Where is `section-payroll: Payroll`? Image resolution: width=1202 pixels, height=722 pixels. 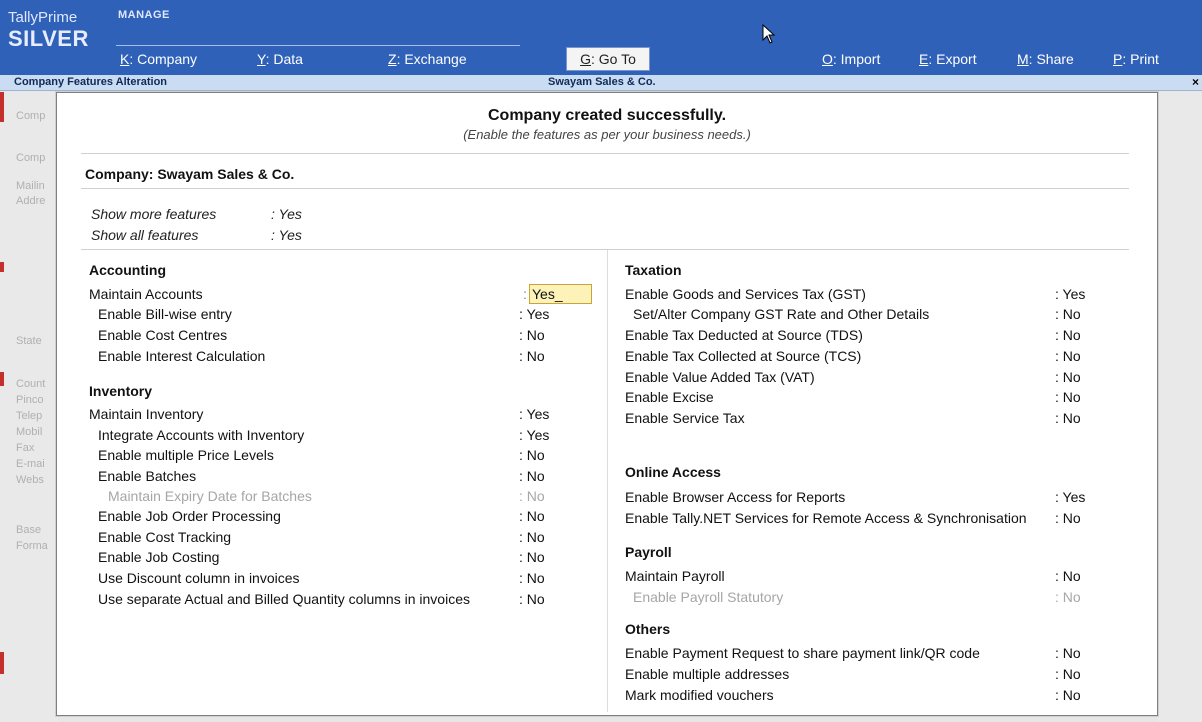 section-payroll: Payroll is located at coordinates (648, 552).